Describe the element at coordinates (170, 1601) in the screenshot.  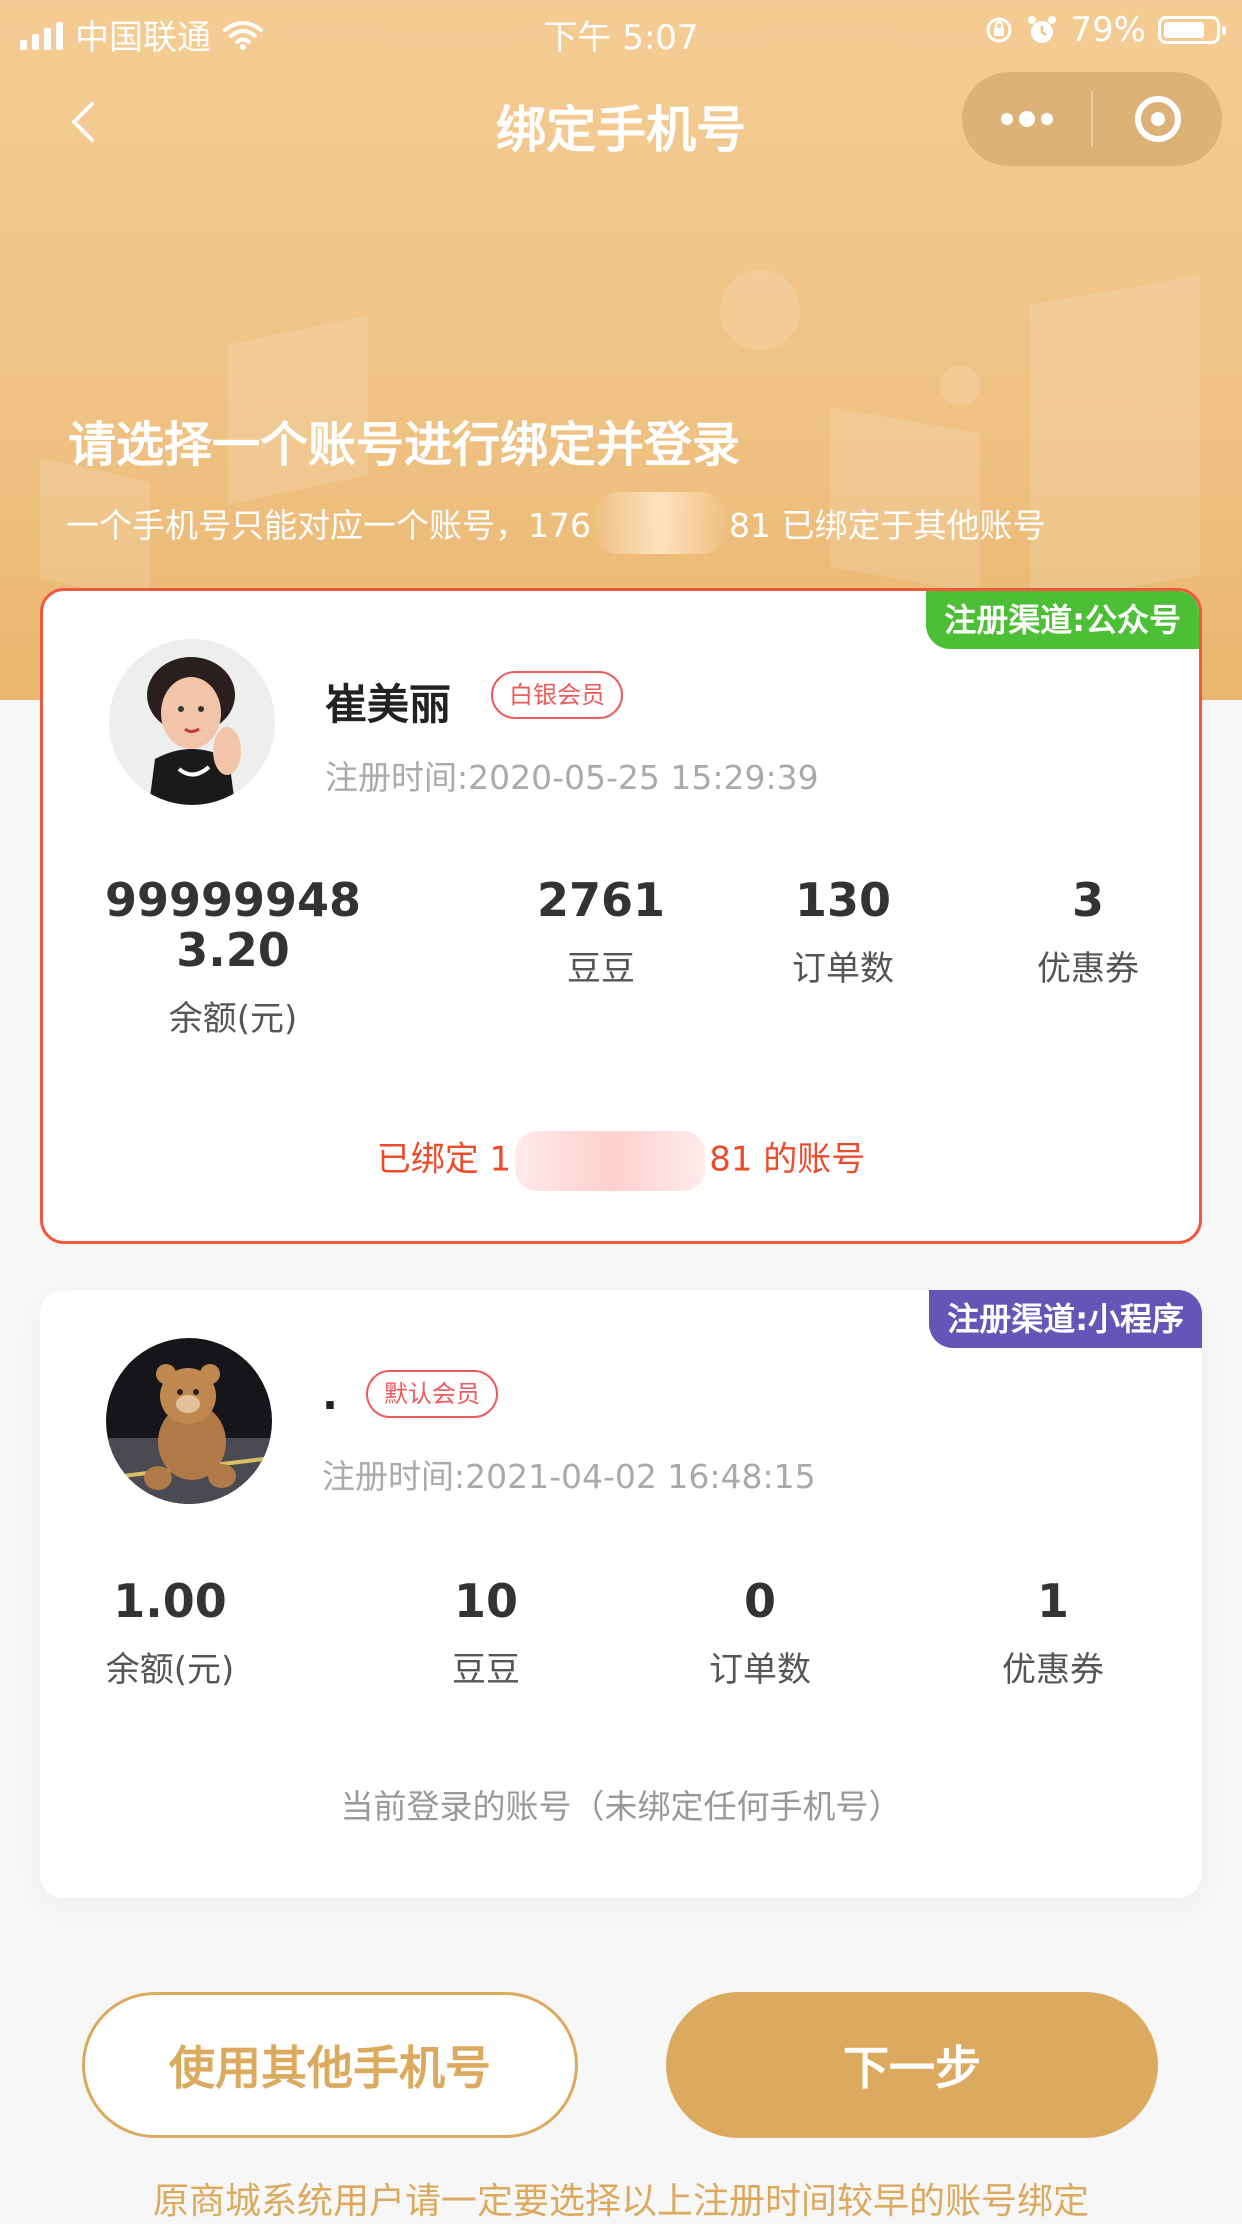
I see `stat-value: 1.00` at that location.